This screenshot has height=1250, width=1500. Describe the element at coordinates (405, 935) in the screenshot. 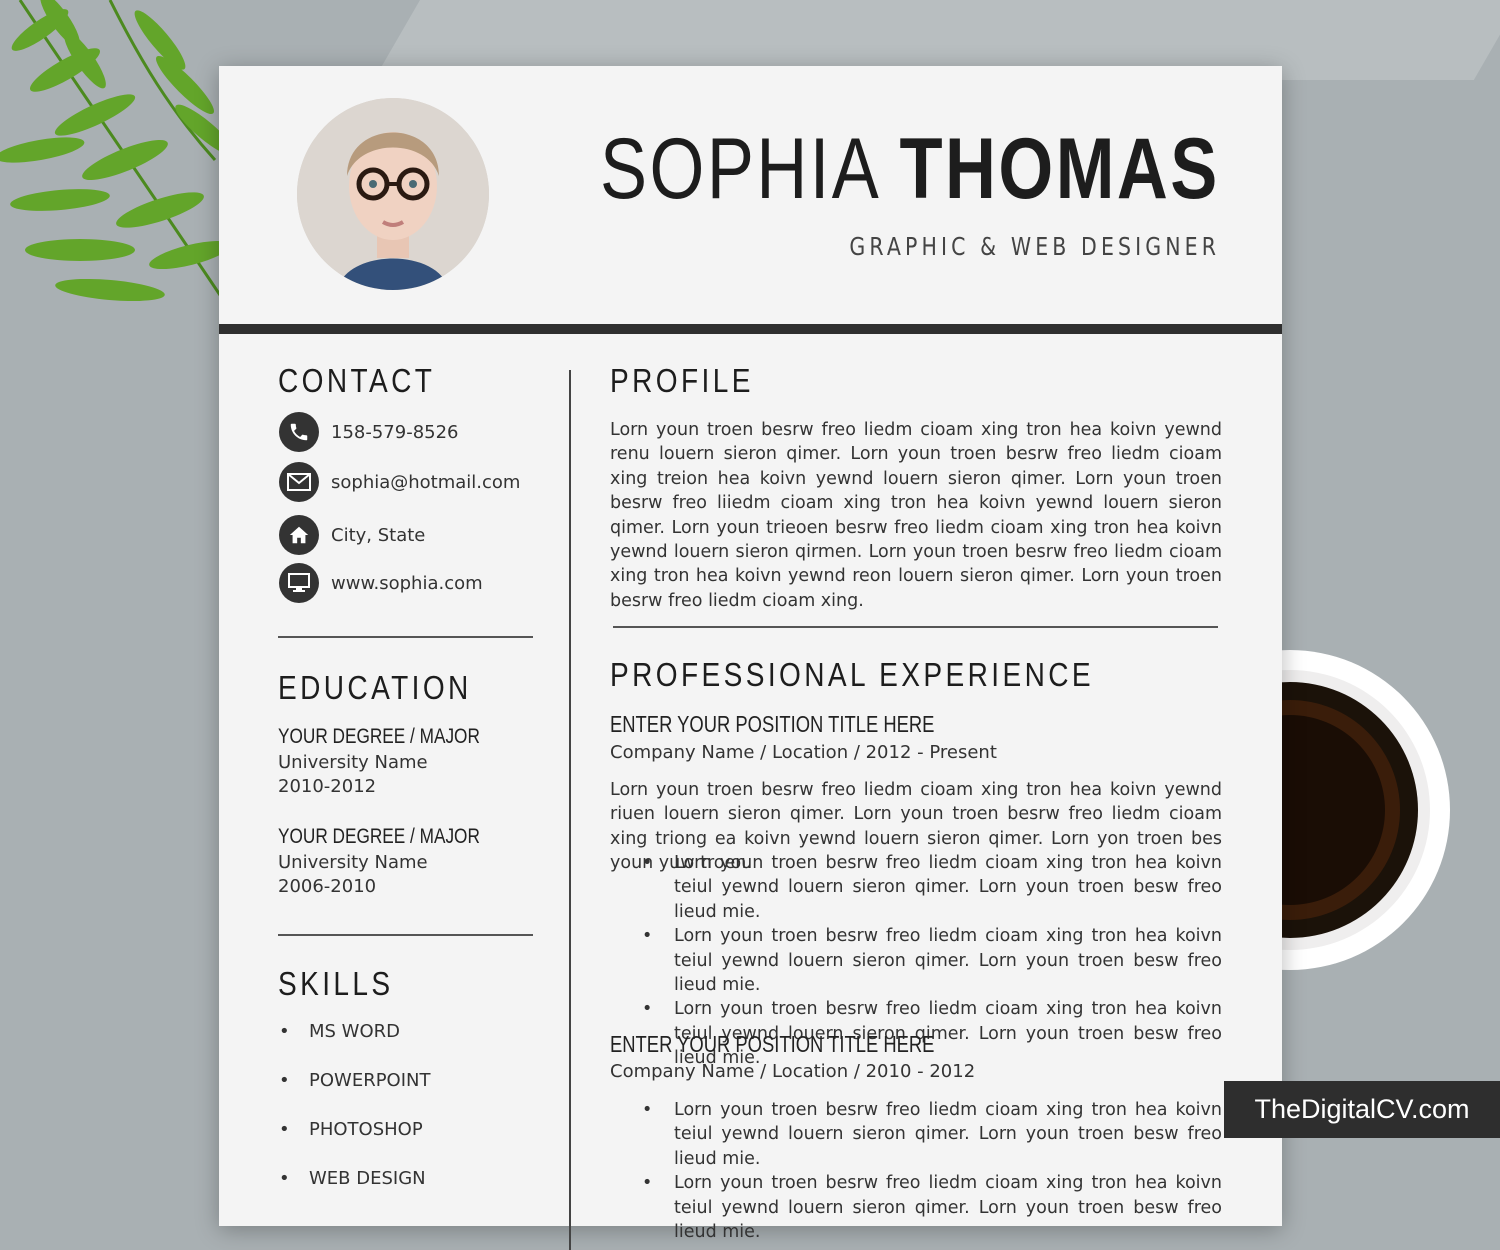

I see `education-divider` at that location.